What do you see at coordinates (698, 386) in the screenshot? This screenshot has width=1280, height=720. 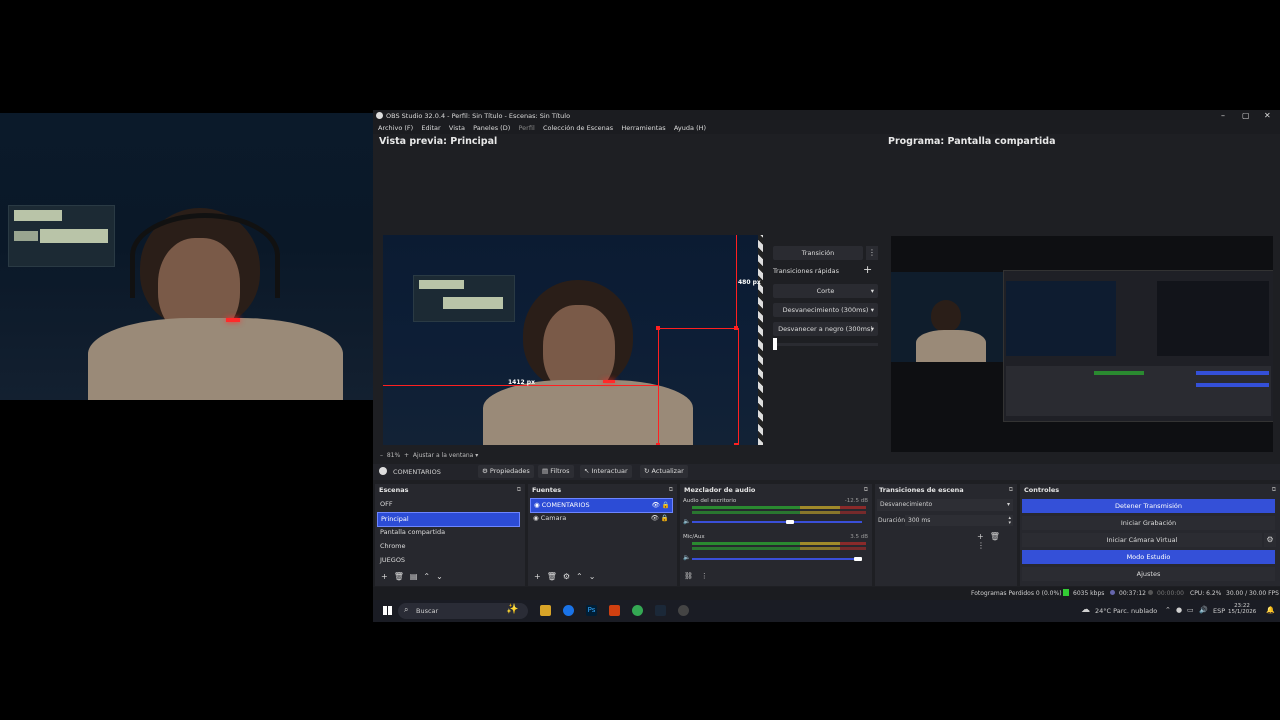 I see `source-bounding-box` at bounding box center [698, 386].